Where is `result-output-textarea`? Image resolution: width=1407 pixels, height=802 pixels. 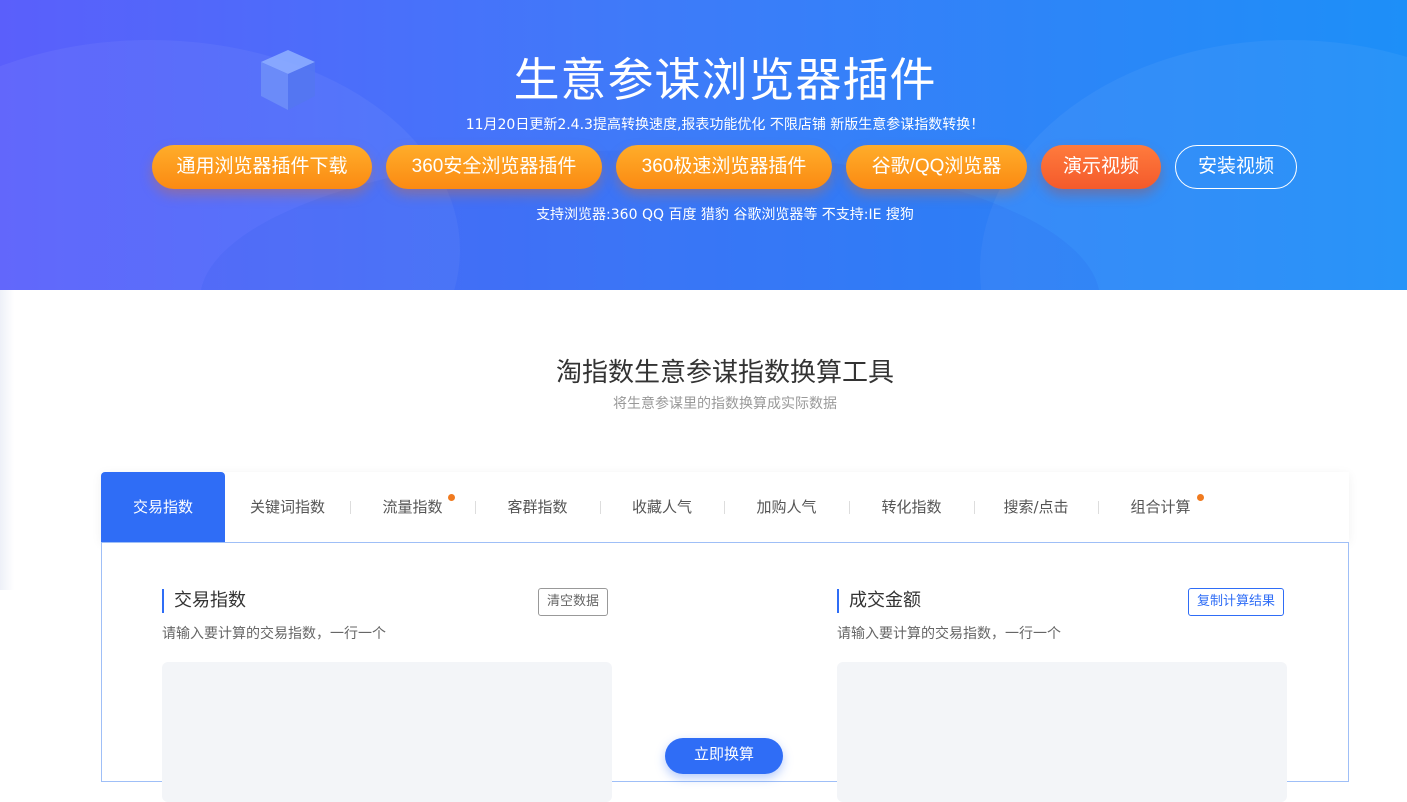 result-output-textarea is located at coordinates (1062, 732).